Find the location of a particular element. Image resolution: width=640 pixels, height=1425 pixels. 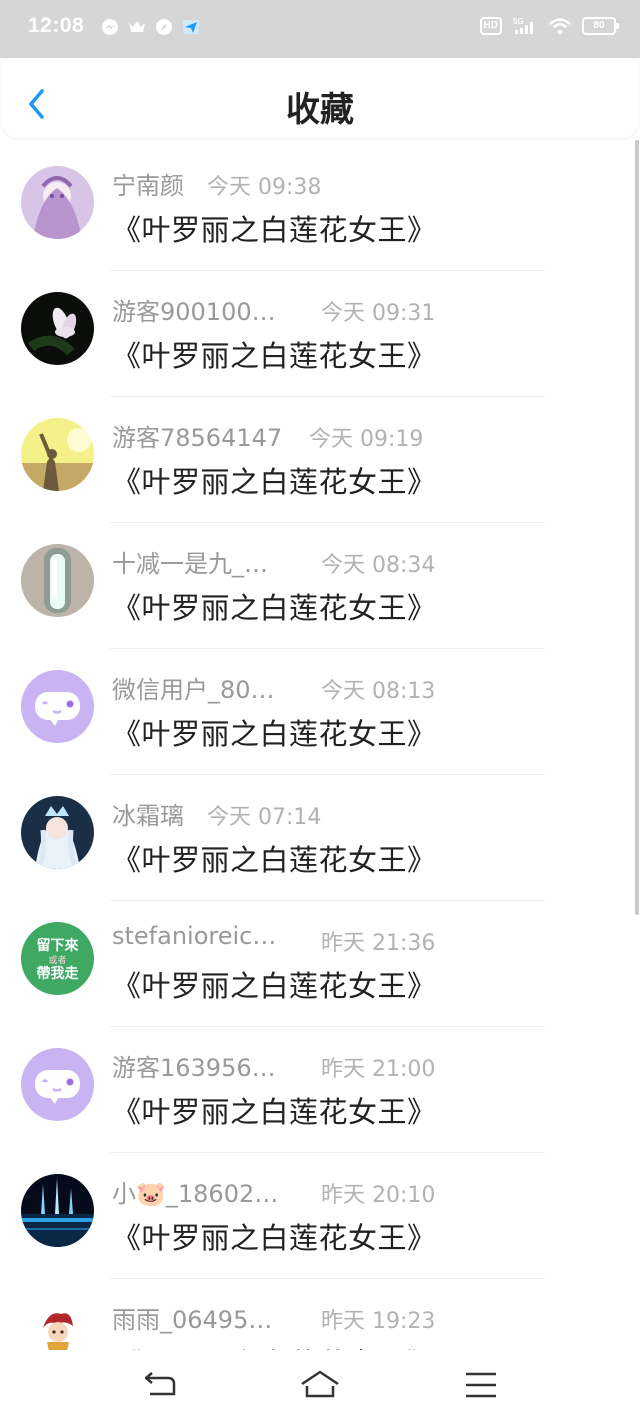

battery-icon: 80 is located at coordinates (600, 26).